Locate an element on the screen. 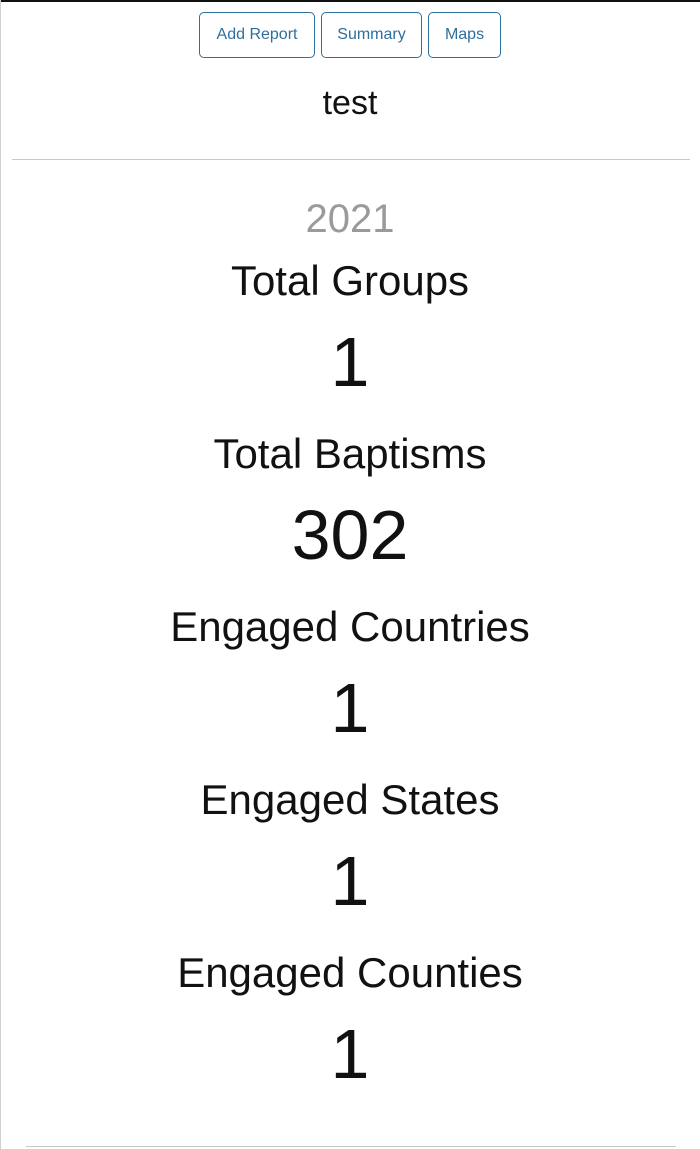 The width and height of the screenshot is (700, 1149). stat-label: Engaged Counties is located at coordinates (350, 972).